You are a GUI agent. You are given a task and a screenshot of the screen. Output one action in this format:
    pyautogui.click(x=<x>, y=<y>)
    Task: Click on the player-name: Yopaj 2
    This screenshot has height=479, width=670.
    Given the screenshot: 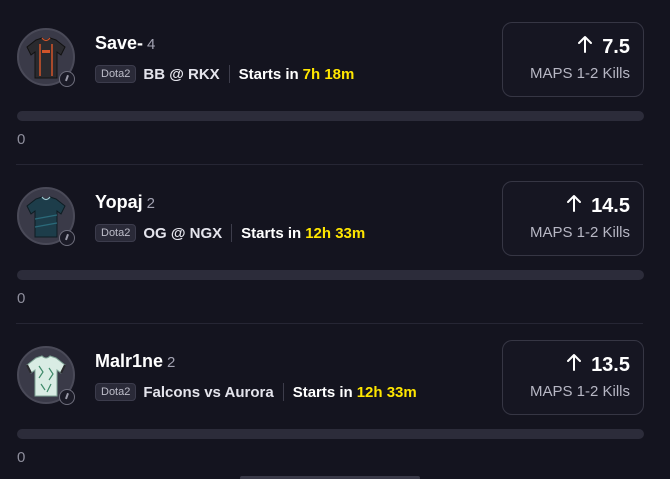 What is the action you would take?
    pyautogui.click(x=125, y=202)
    